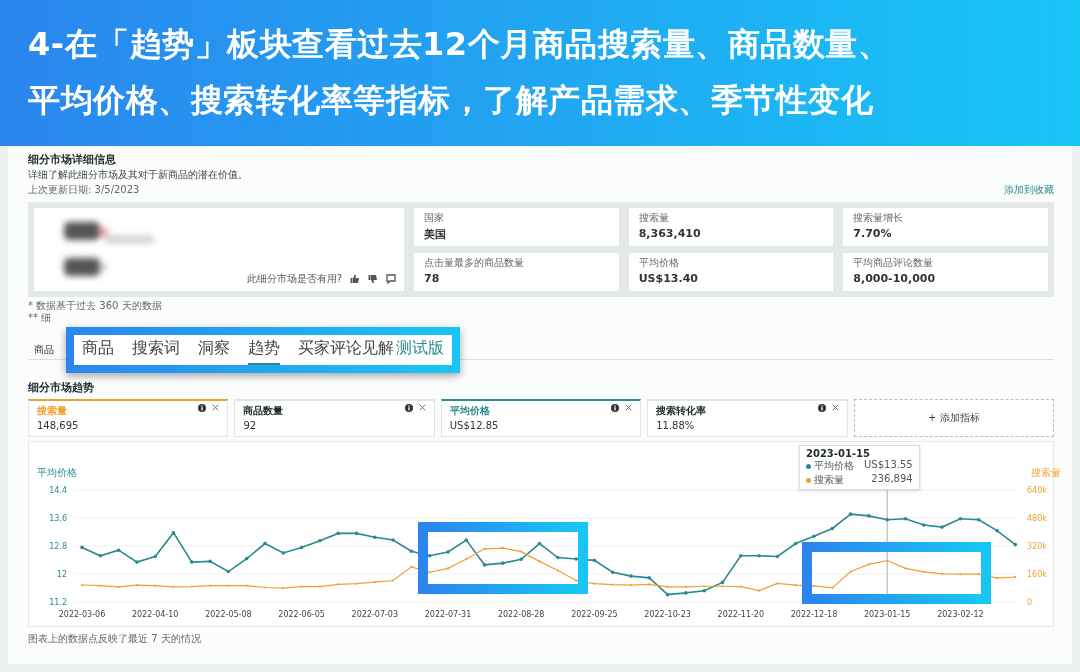  Describe the element at coordinates (156, 351) in the screenshot. I see `tab: 搜索词` at that location.